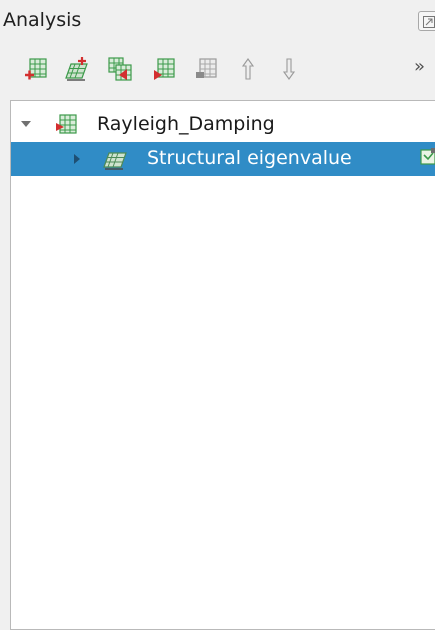 Image resolution: width=435 pixels, height=630 pixels. I want to click on collapsed-arrow-icon, so click(77, 159).